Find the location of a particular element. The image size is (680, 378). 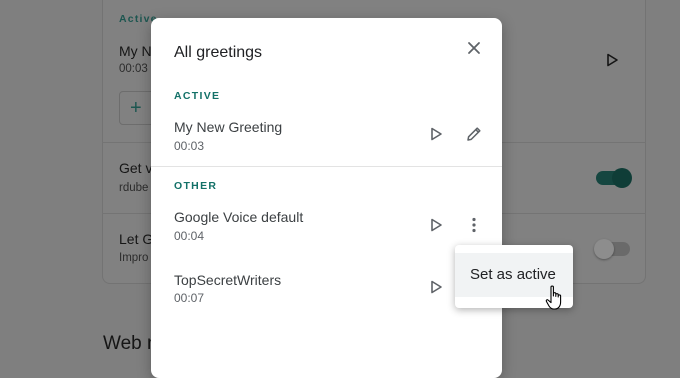

edit-button is located at coordinates (474, 134).